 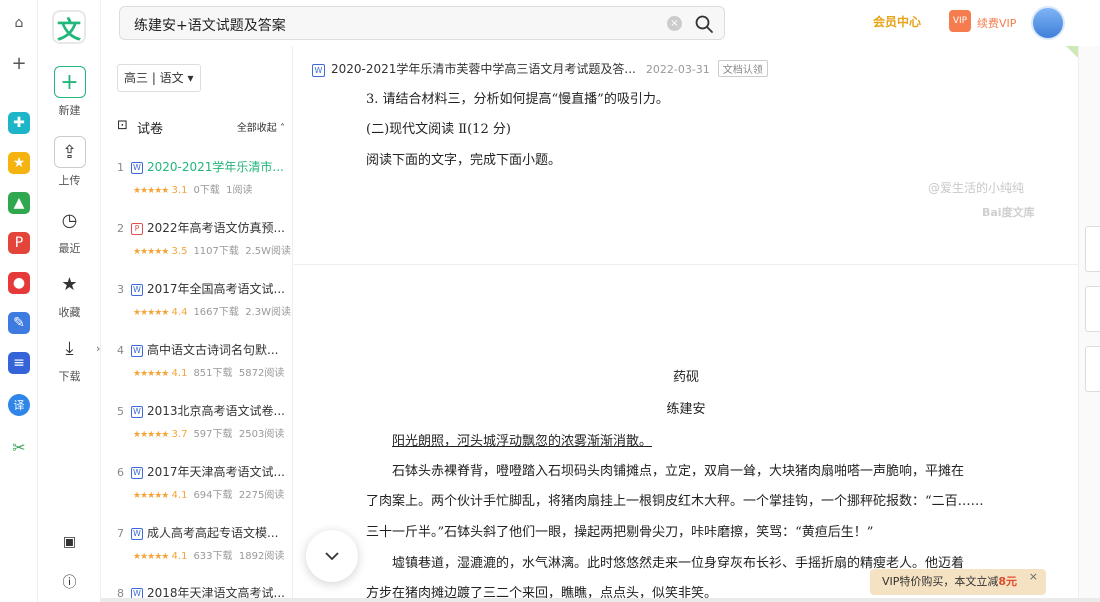 I want to click on chevron-right-icon: ›, so click(x=98, y=348).